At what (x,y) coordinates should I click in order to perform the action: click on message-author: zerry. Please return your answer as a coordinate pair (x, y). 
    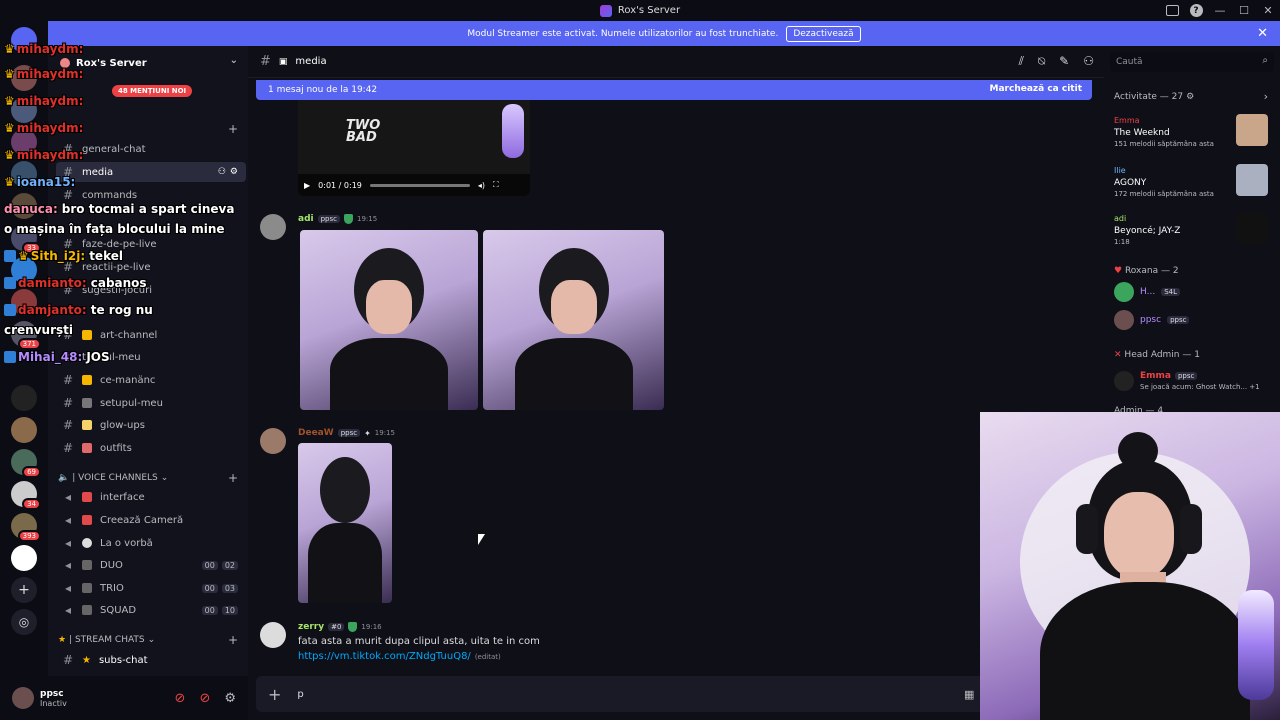
    Looking at the image, I should click on (311, 627).